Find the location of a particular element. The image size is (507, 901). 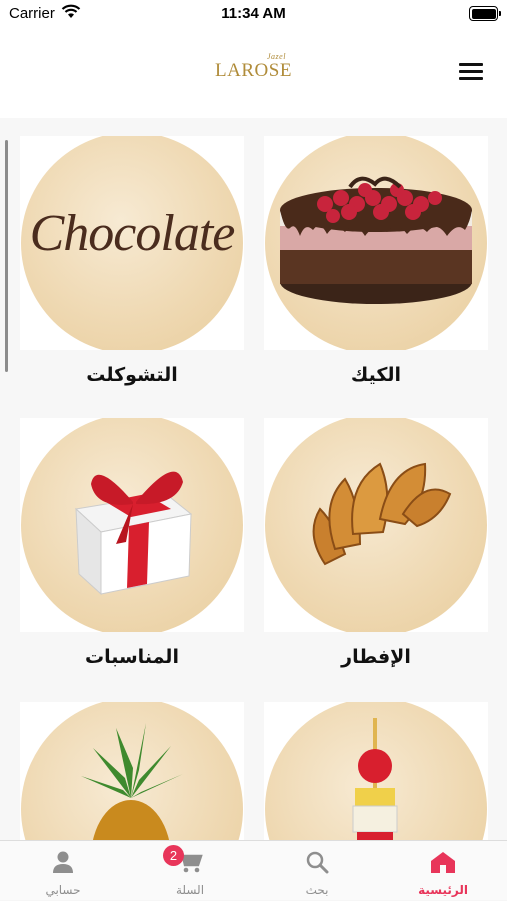

status-time: 11:34 AM is located at coordinates (253, 13).